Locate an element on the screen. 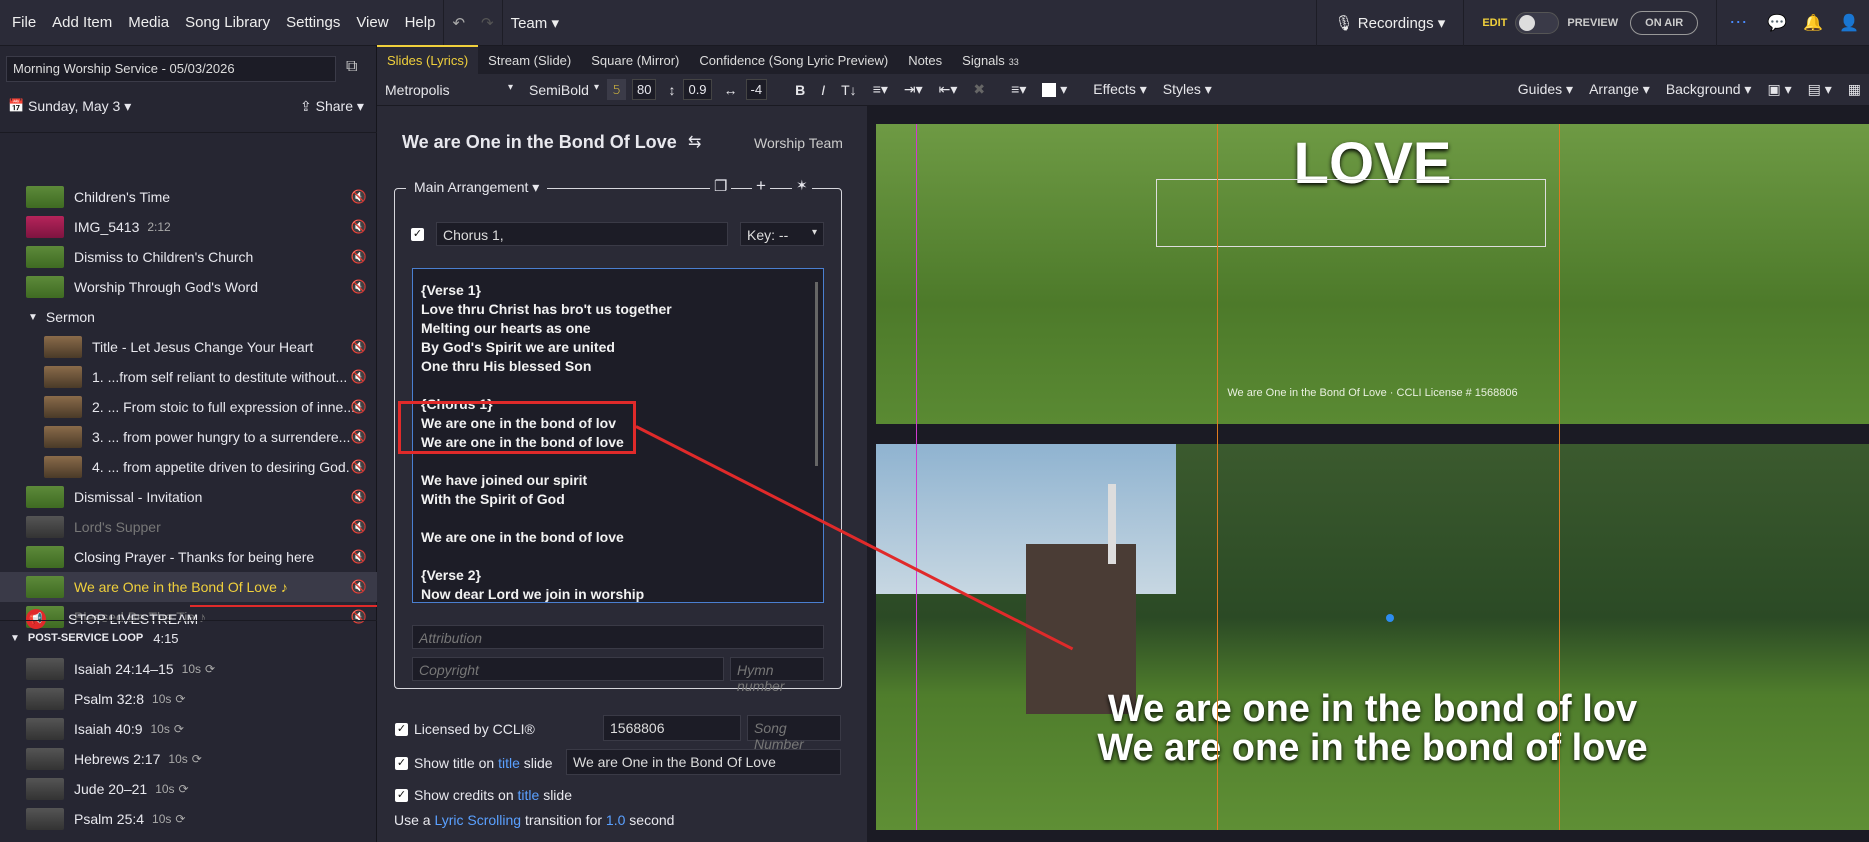 This screenshot has width=1869, height=842. copy-icon: ❐ is located at coordinates (721, 186).